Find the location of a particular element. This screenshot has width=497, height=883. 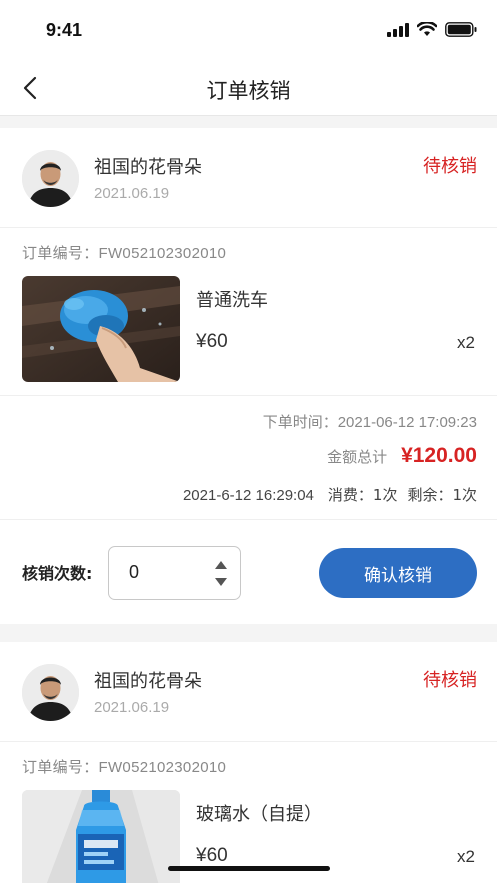

stepper-down-icon is located at coordinates (221, 582).